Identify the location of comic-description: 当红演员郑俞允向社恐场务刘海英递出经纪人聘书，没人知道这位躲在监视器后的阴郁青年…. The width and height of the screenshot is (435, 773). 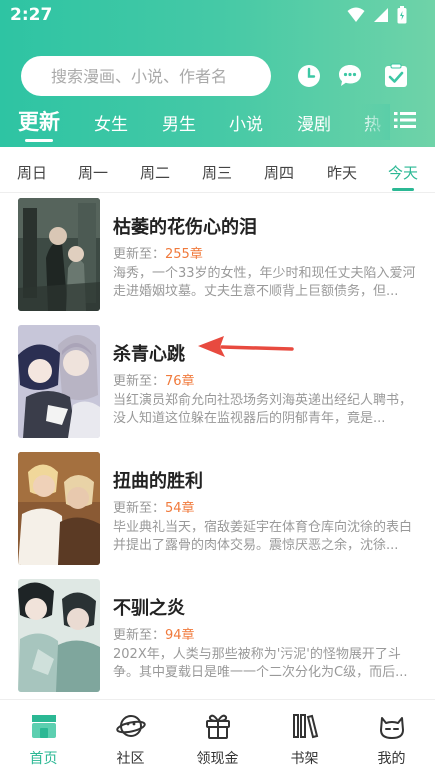
(263, 409).